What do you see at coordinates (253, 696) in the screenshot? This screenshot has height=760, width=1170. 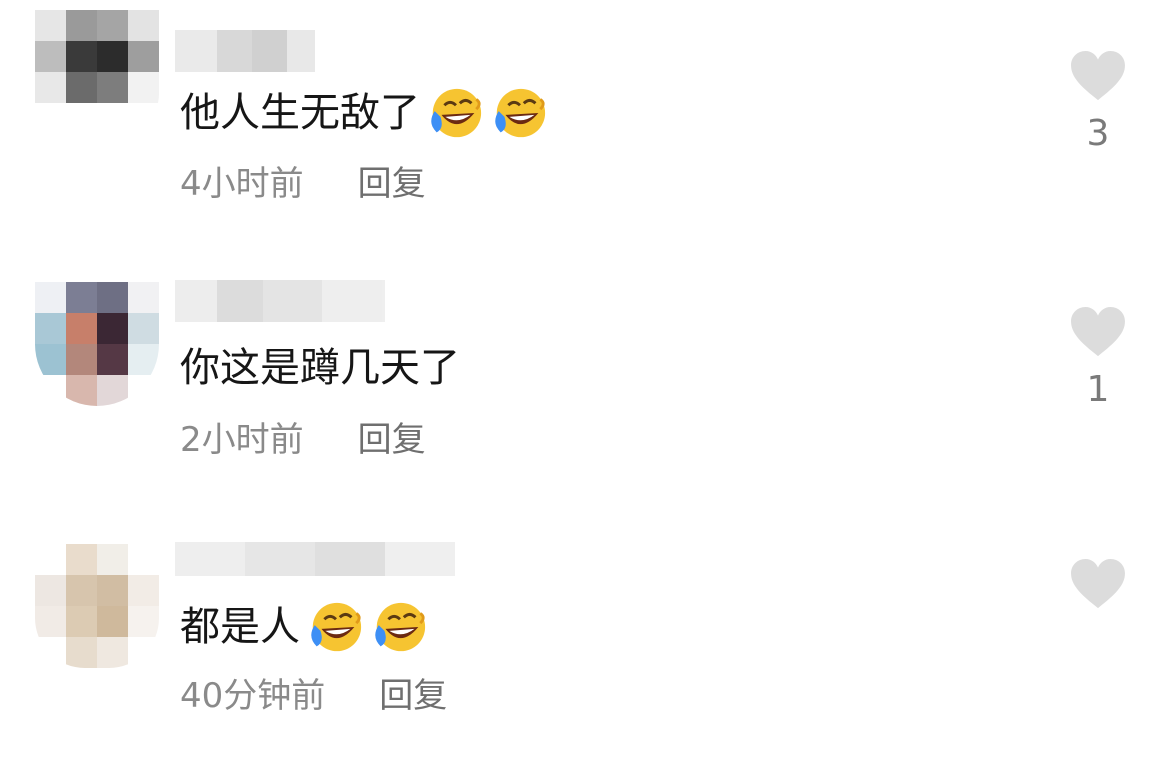 I see `comment-time: 40分钟前` at bounding box center [253, 696].